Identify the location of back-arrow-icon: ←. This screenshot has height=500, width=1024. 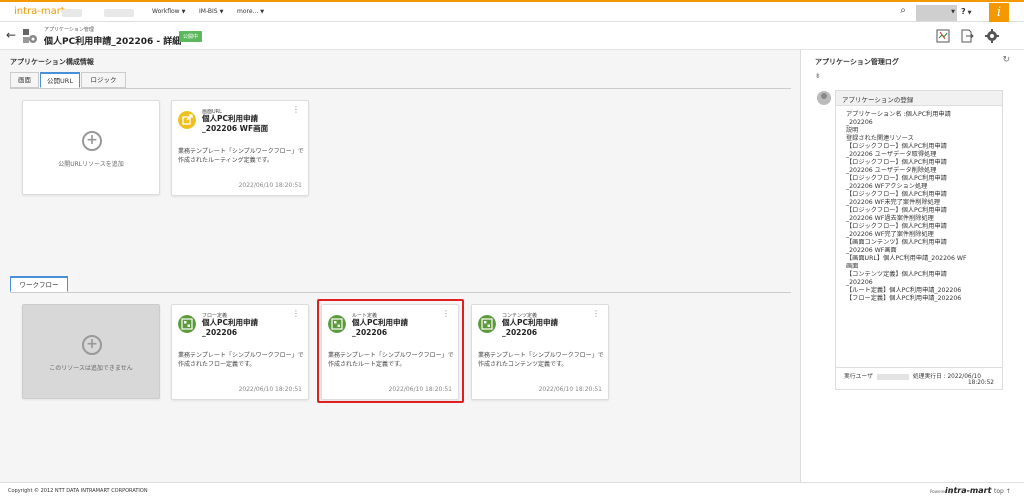
(11, 35).